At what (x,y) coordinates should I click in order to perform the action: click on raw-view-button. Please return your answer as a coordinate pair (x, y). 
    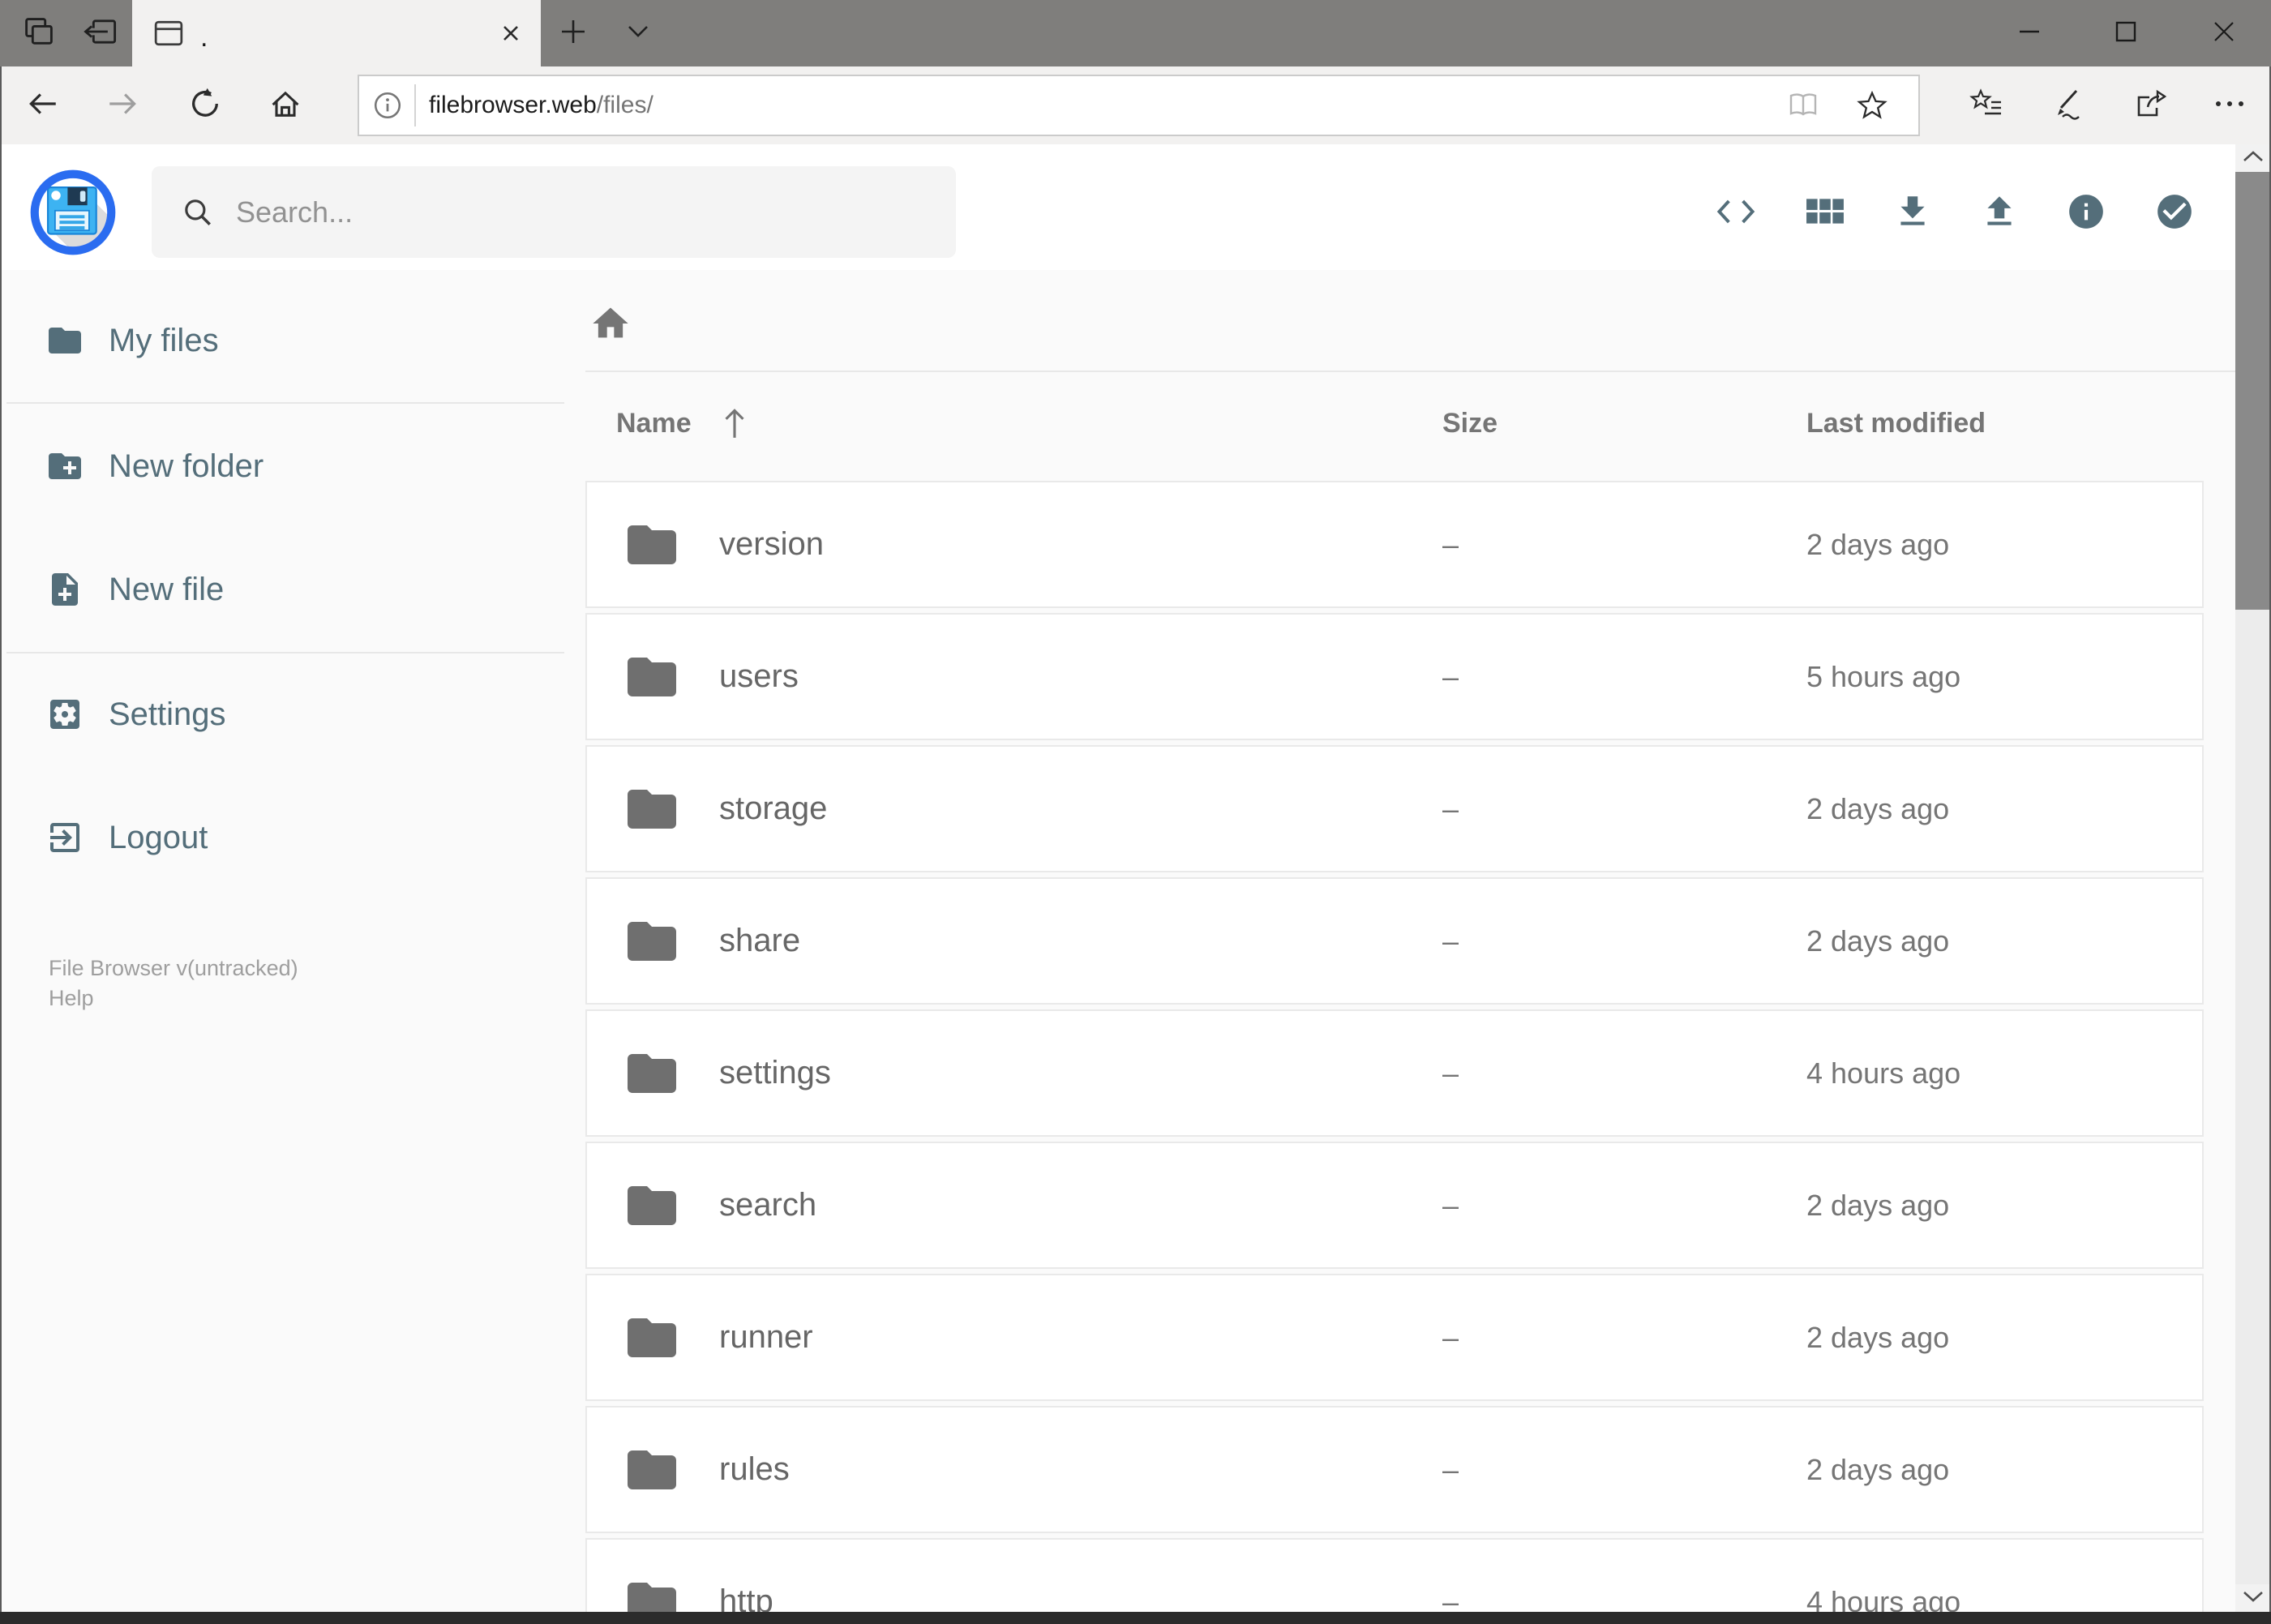
    Looking at the image, I should click on (1736, 214).